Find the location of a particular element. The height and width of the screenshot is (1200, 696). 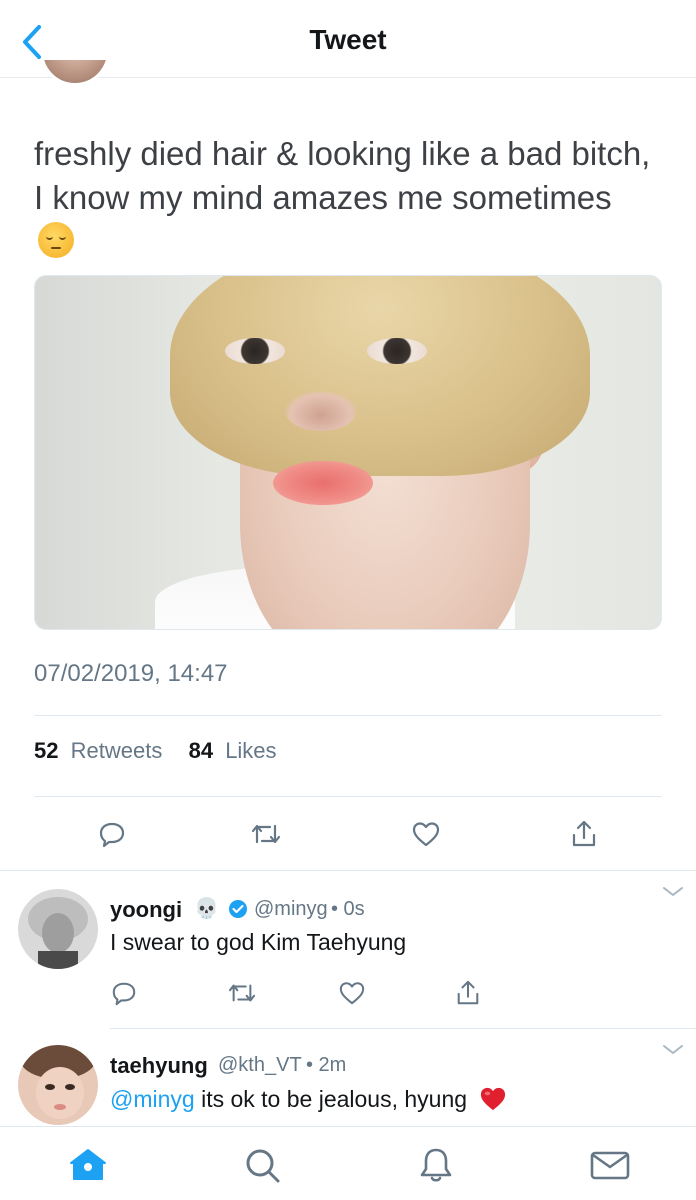

tweet-stats: 52 Retweets 84 Likes is located at coordinates (155, 751).